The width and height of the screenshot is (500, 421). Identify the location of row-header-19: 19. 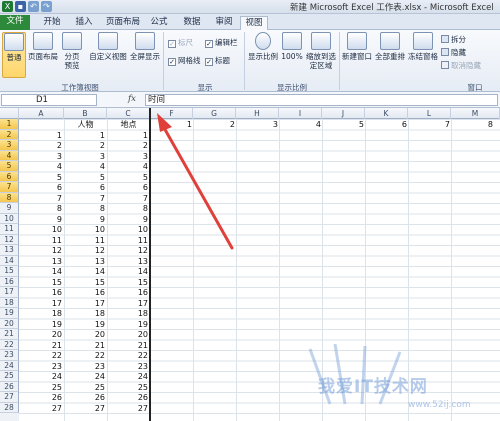
(9, 313).